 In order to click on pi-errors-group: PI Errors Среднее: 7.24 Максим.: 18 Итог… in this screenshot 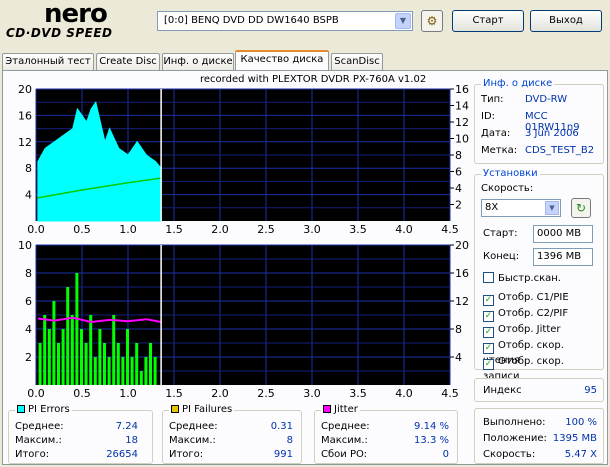, I will do `click(80, 434)`.